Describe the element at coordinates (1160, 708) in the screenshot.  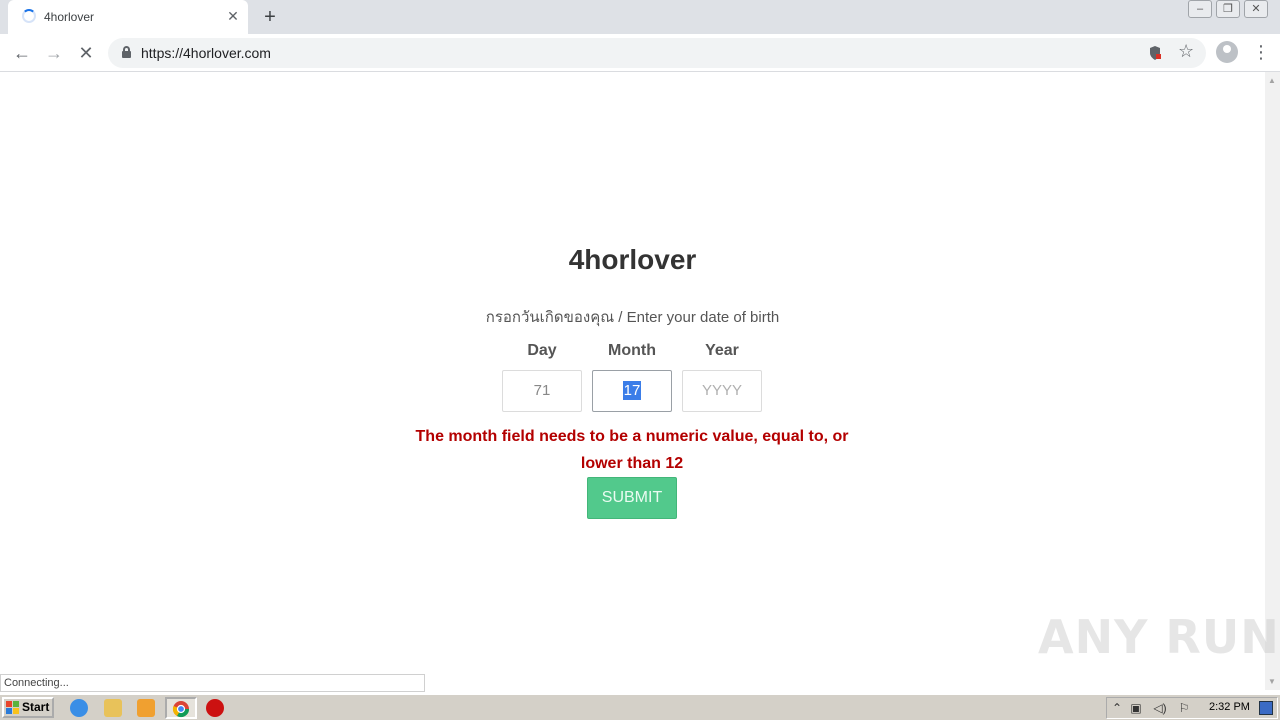
I see `volume-icon: ◁)` at that location.